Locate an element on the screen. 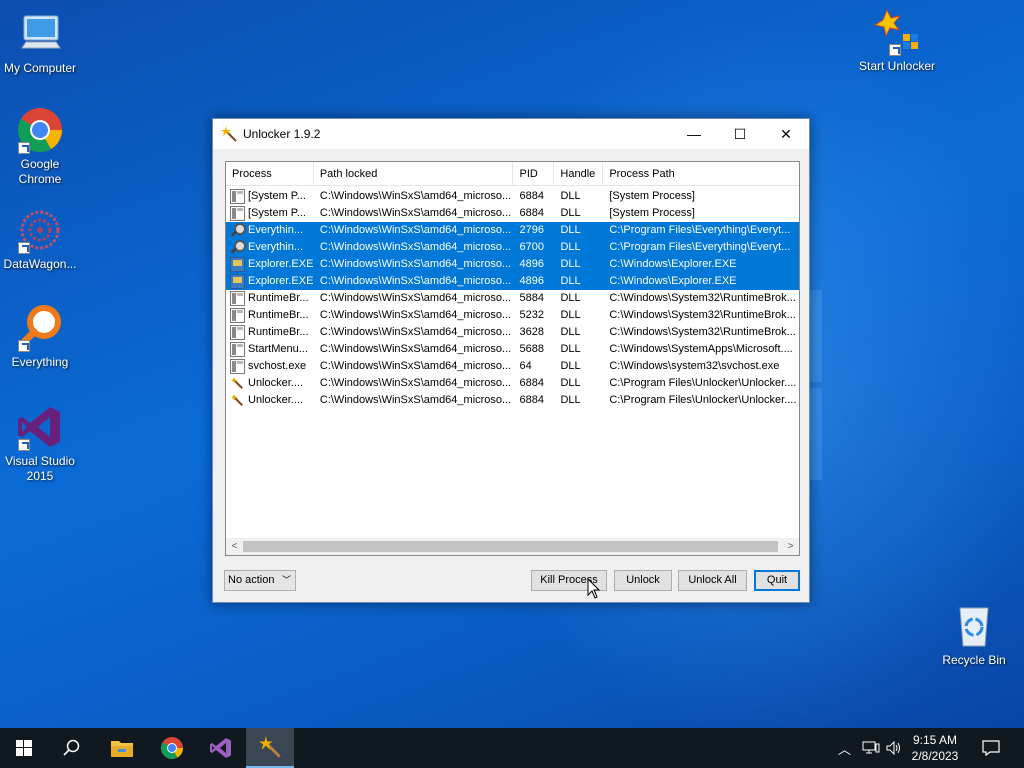  taskbar-unlocker is located at coordinates (270, 748).